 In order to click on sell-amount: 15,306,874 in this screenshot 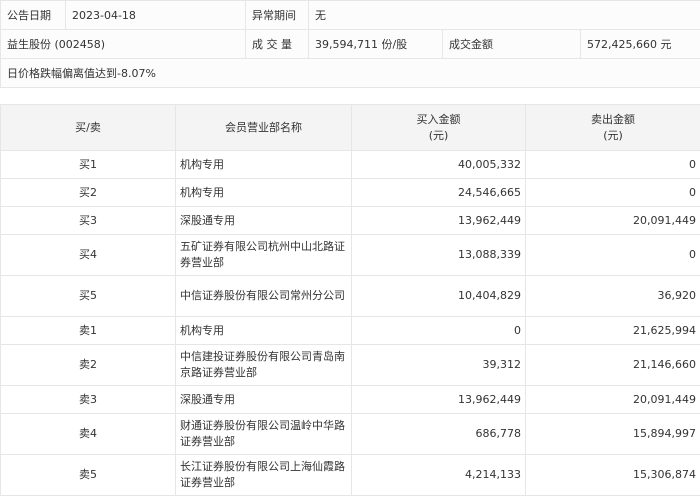, I will do `click(613, 475)`.